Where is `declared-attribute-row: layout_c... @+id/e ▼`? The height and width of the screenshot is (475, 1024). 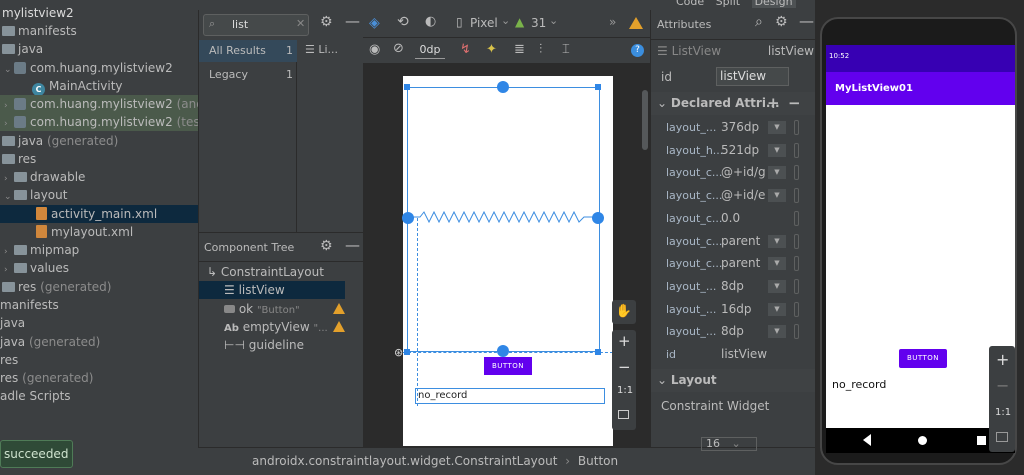
declared-attribute-row: layout_c... @+id/e ▼ is located at coordinates (733, 195).